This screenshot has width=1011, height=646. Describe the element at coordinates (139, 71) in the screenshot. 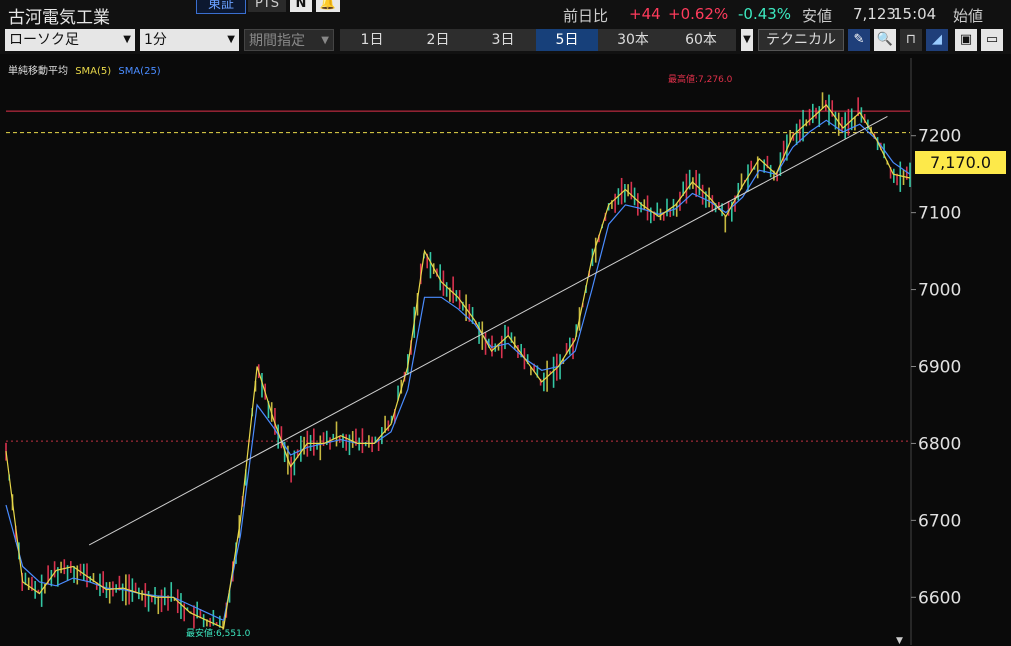

I see `sma-long-label: SMA(25)` at that location.